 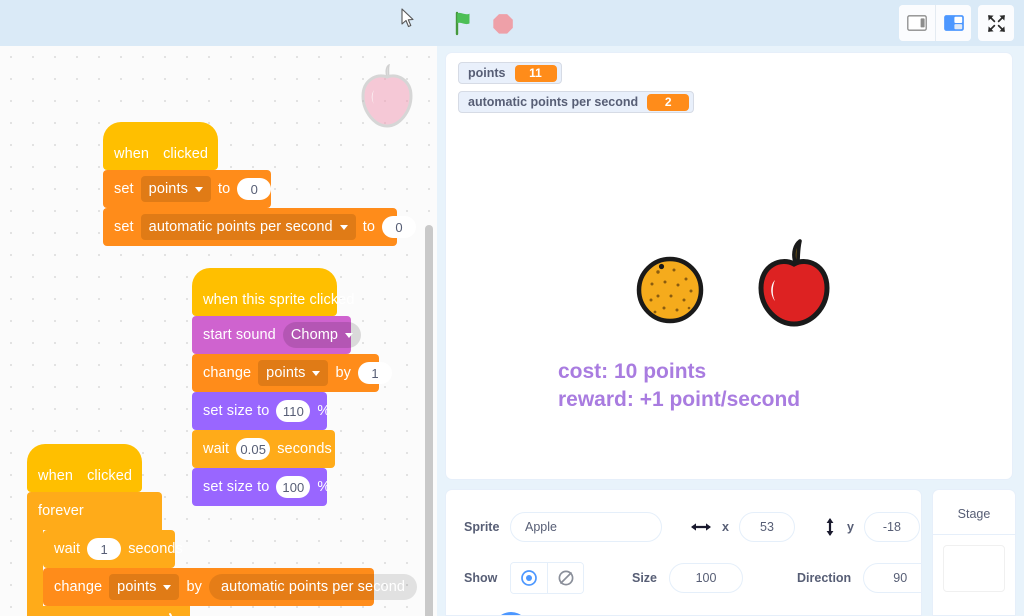 What do you see at coordinates (586, 527) in the screenshot?
I see `sprite-name-input: Apple` at bounding box center [586, 527].